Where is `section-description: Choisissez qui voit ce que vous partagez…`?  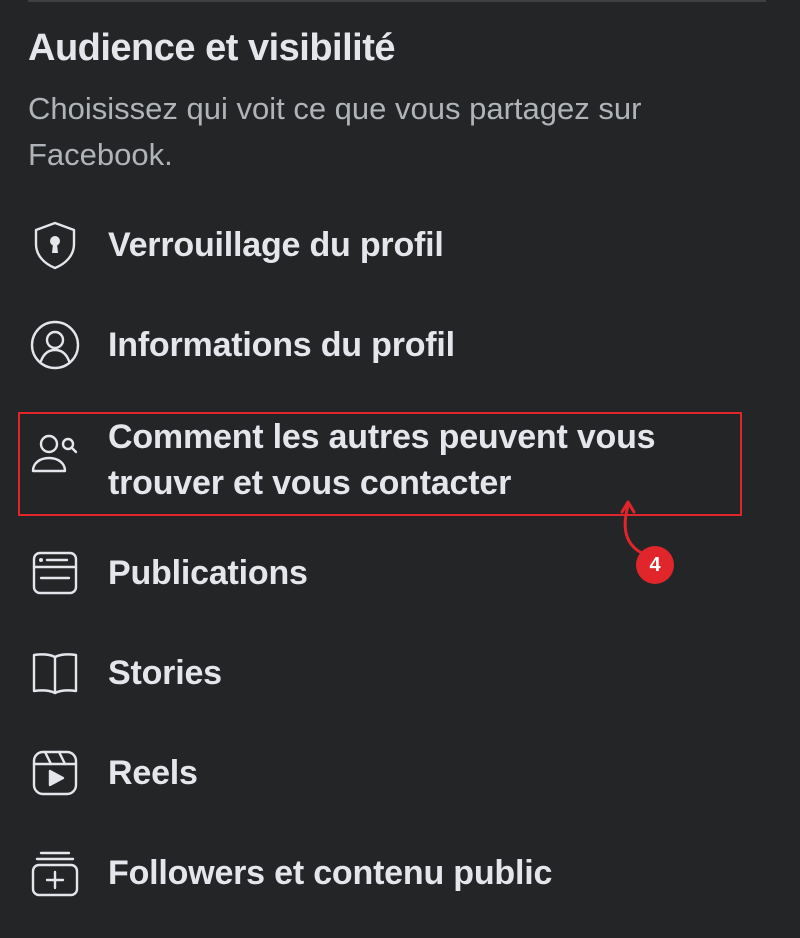
section-description: Choisissez qui voit ce que vous partagez… is located at coordinates (335, 131).